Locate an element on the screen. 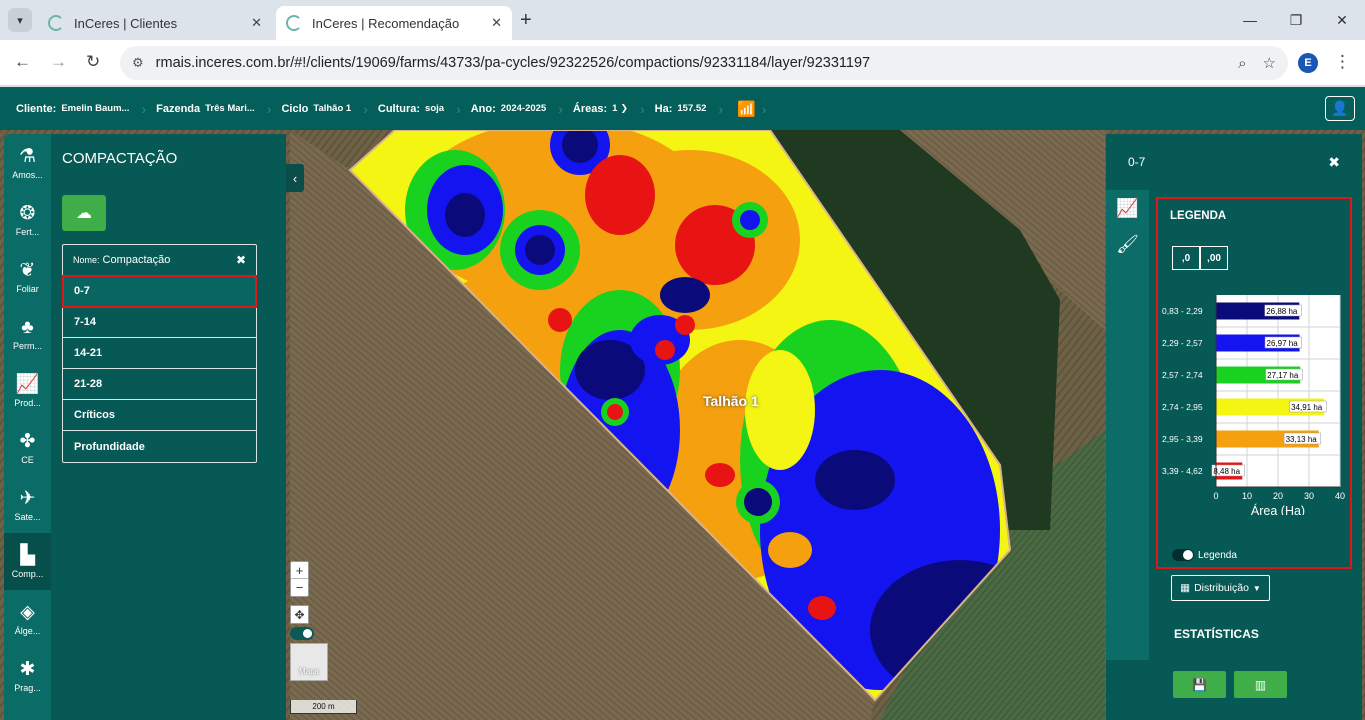 The width and height of the screenshot is (1365, 720). legend-toggle: Legenda is located at coordinates (1204, 555).